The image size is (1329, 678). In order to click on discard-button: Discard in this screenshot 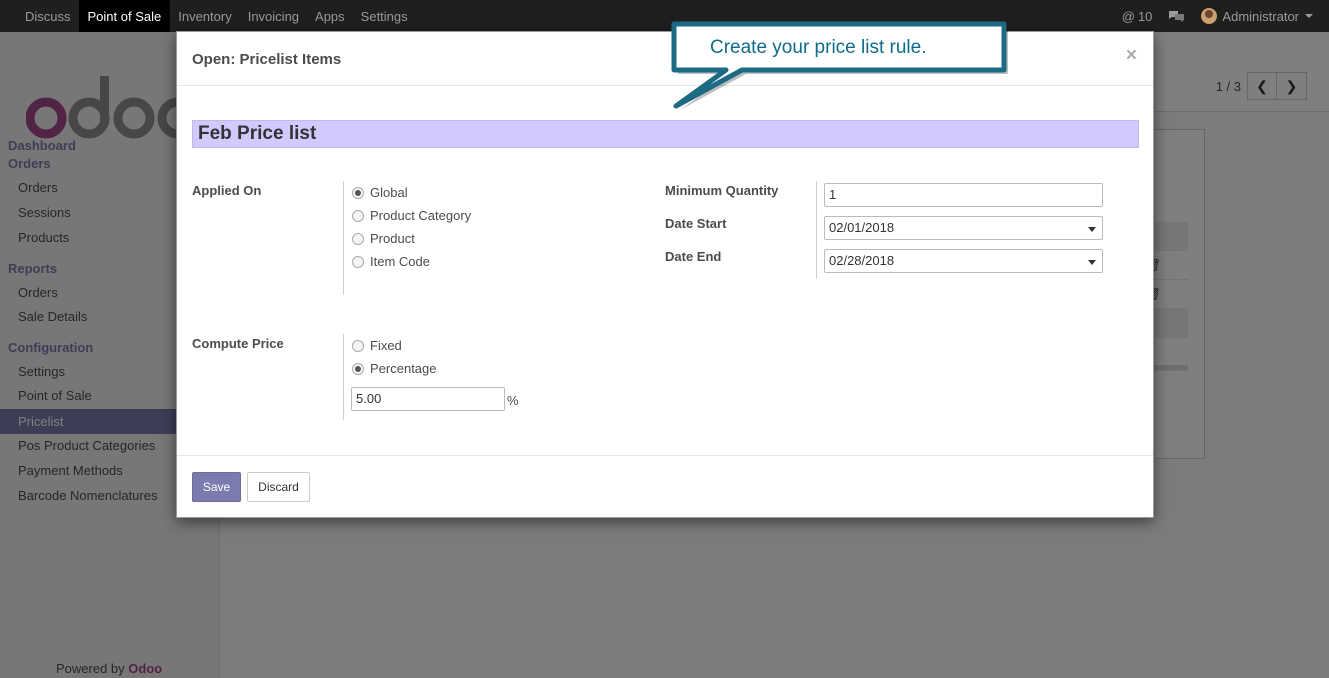, I will do `click(278, 487)`.